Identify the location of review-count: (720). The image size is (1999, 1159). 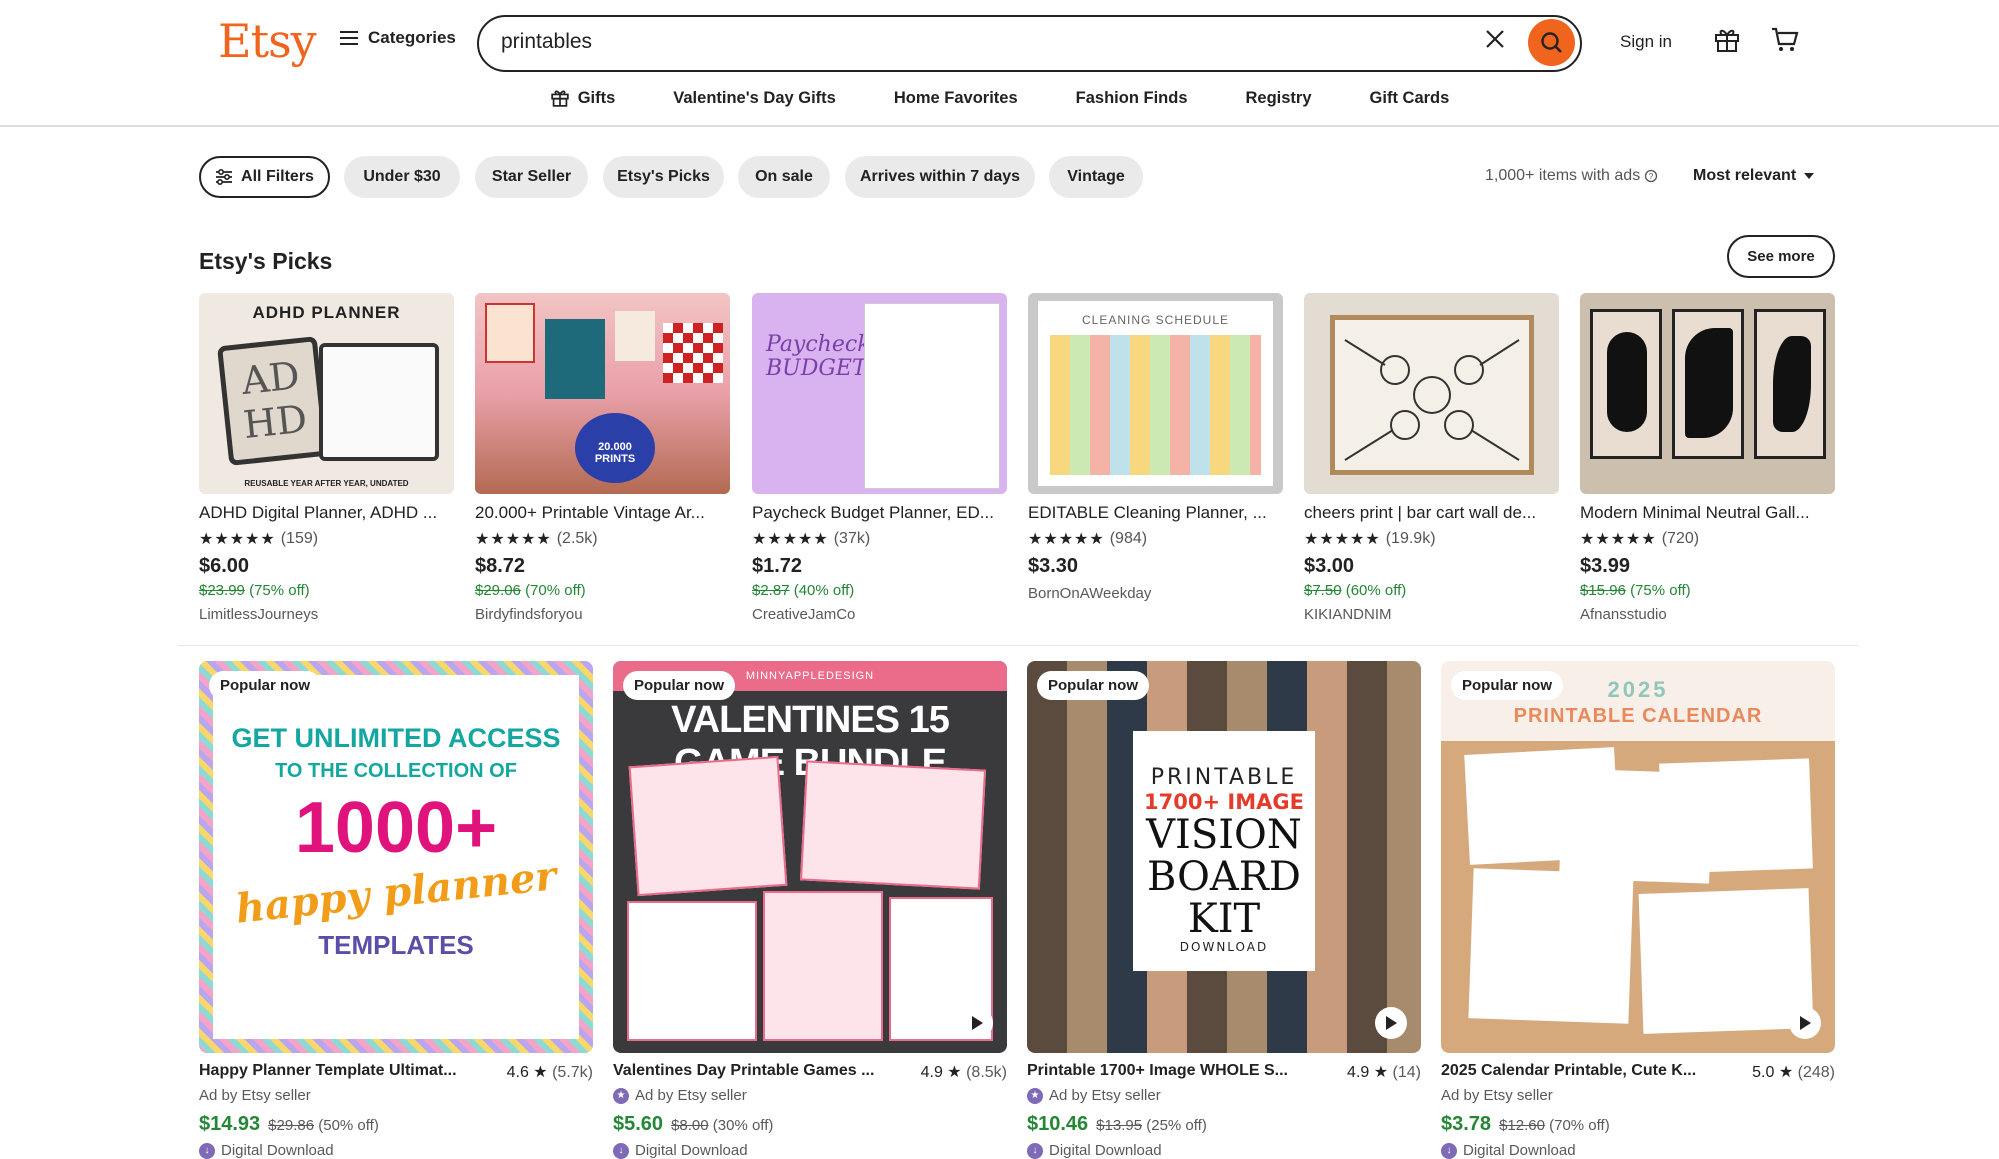
(1680, 538).